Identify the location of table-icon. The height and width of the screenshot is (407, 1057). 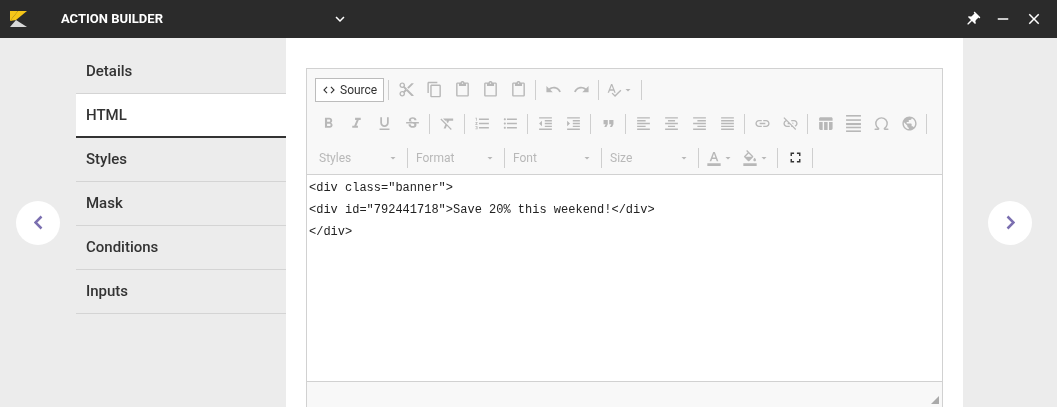
(825, 123).